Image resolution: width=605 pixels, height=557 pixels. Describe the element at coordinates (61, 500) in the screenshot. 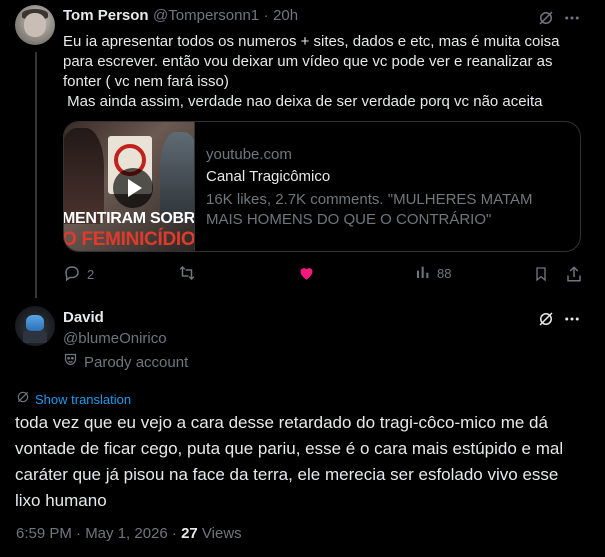

I see `text-line: lixo humano` at that location.